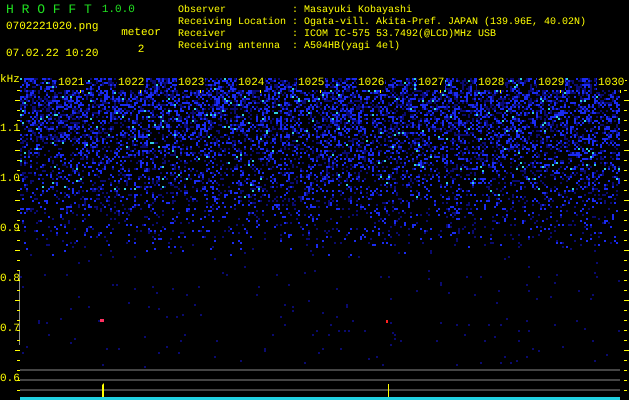 The image size is (629, 400). I want to click on info-label: Receiving antenna, so click(230, 47).